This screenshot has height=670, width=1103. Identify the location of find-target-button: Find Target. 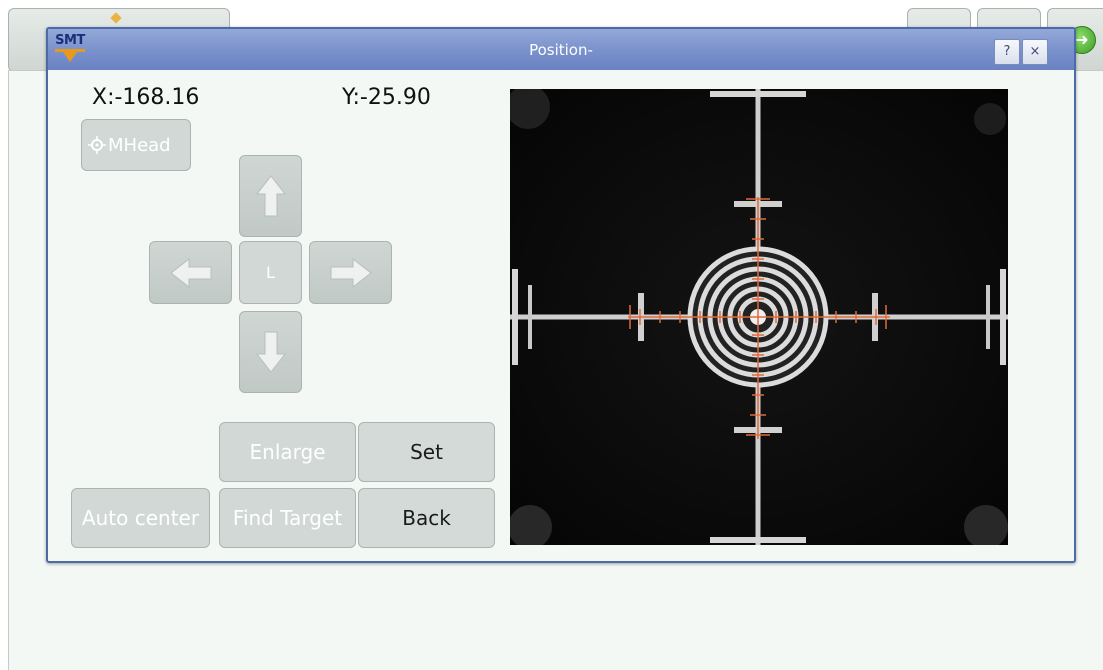
(287, 518).